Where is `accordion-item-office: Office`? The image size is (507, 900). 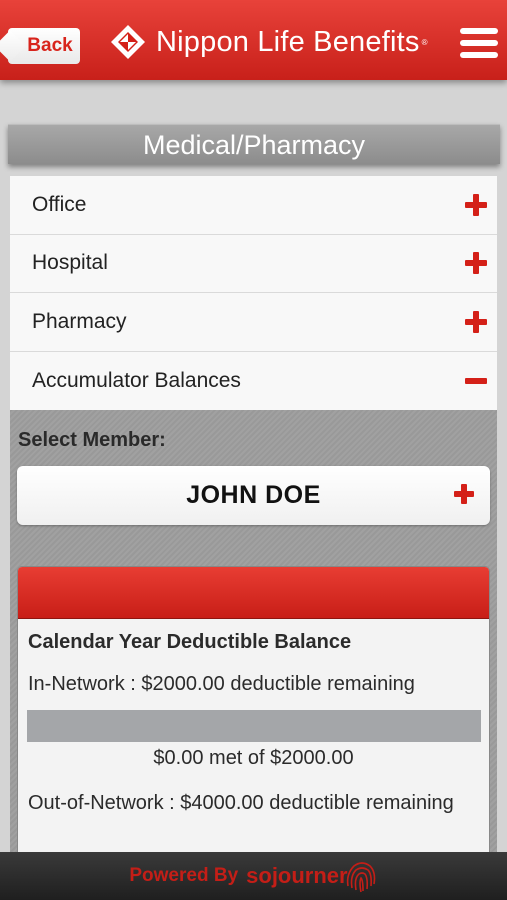 accordion-item-office: Office is located at coordinates (253, 205).